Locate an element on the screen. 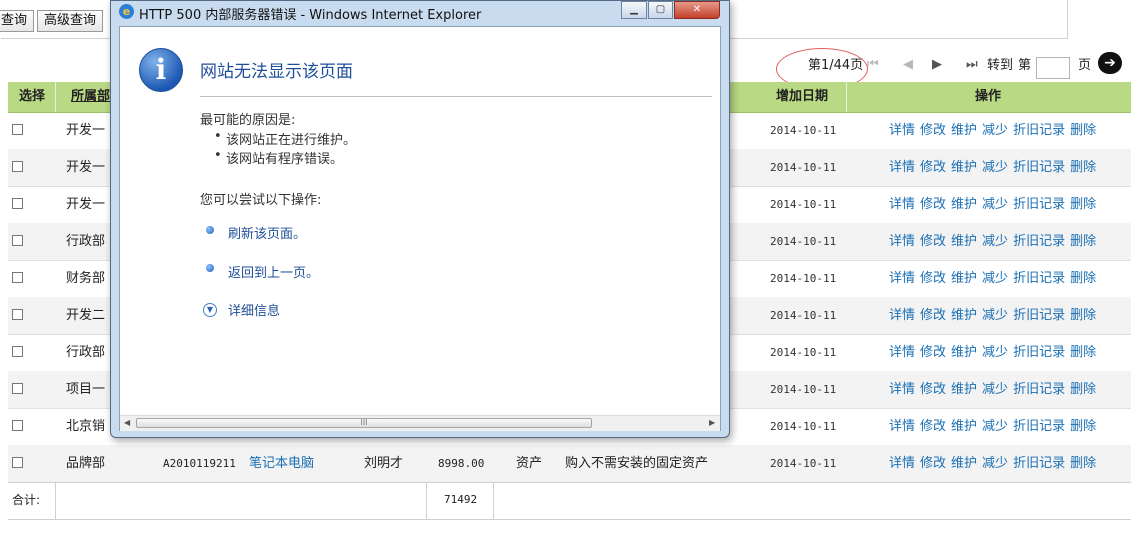 This screenshot has height=533, width=1147. scrollbar-thumb: III is located at coordinates (364, 423).